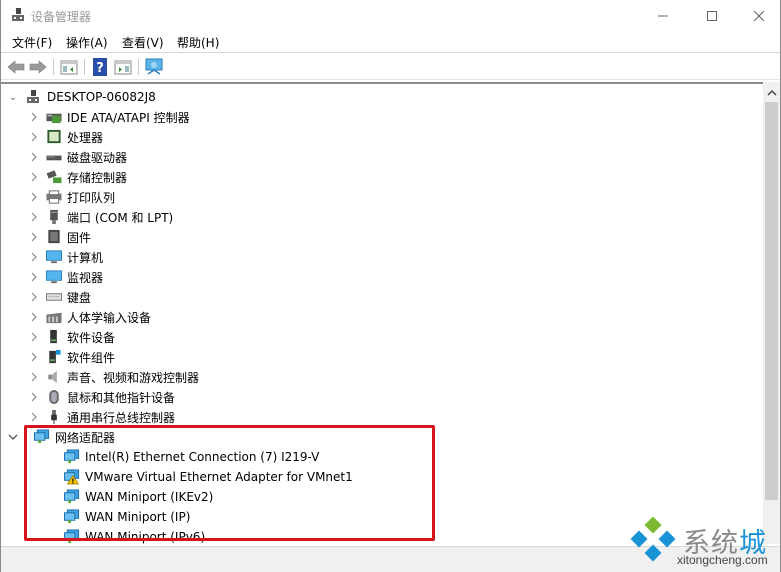 This screenshot has height=572, width=781. I want to click on back-arrow-icon, so click(16, 67).